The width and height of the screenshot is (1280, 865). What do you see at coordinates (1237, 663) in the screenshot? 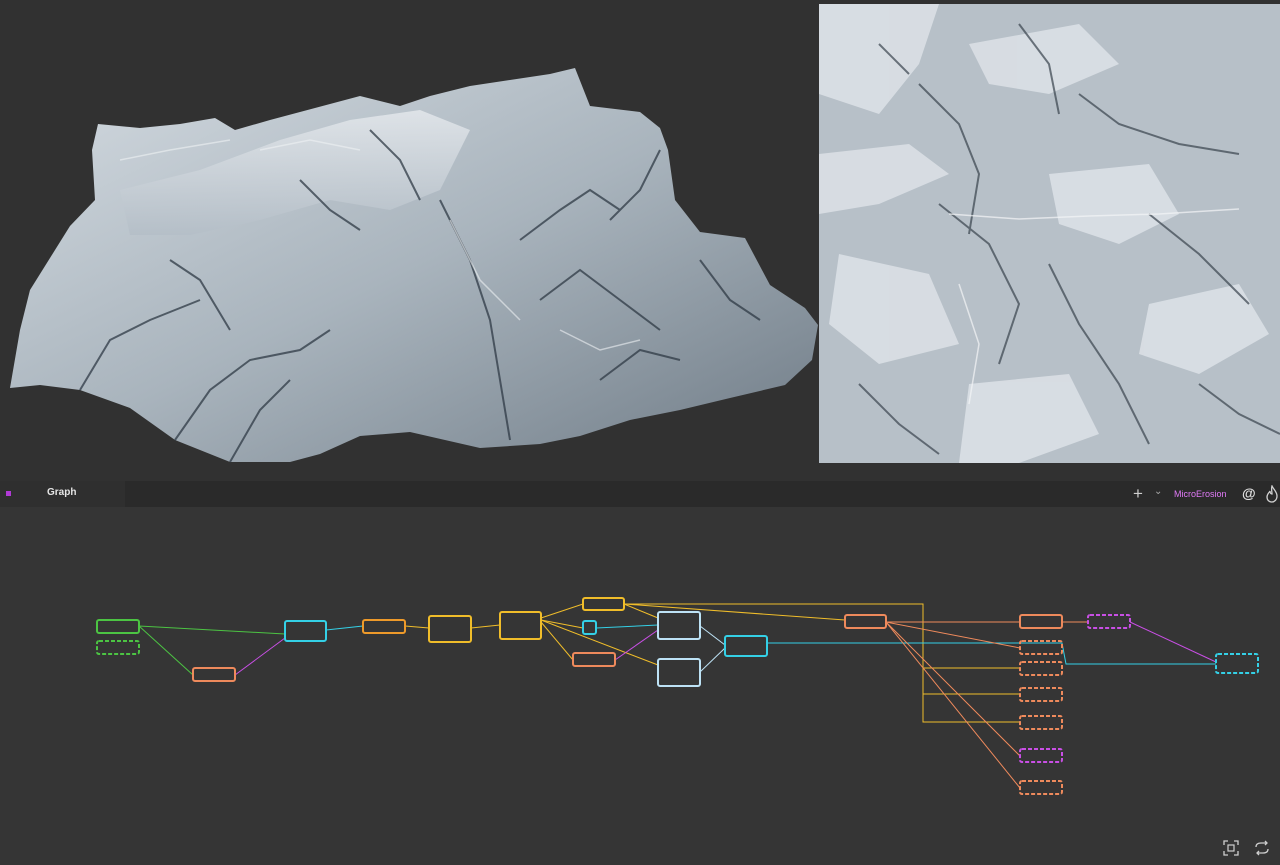
I see `graph-node-output-cyan` at bounding box center [1237, 663].